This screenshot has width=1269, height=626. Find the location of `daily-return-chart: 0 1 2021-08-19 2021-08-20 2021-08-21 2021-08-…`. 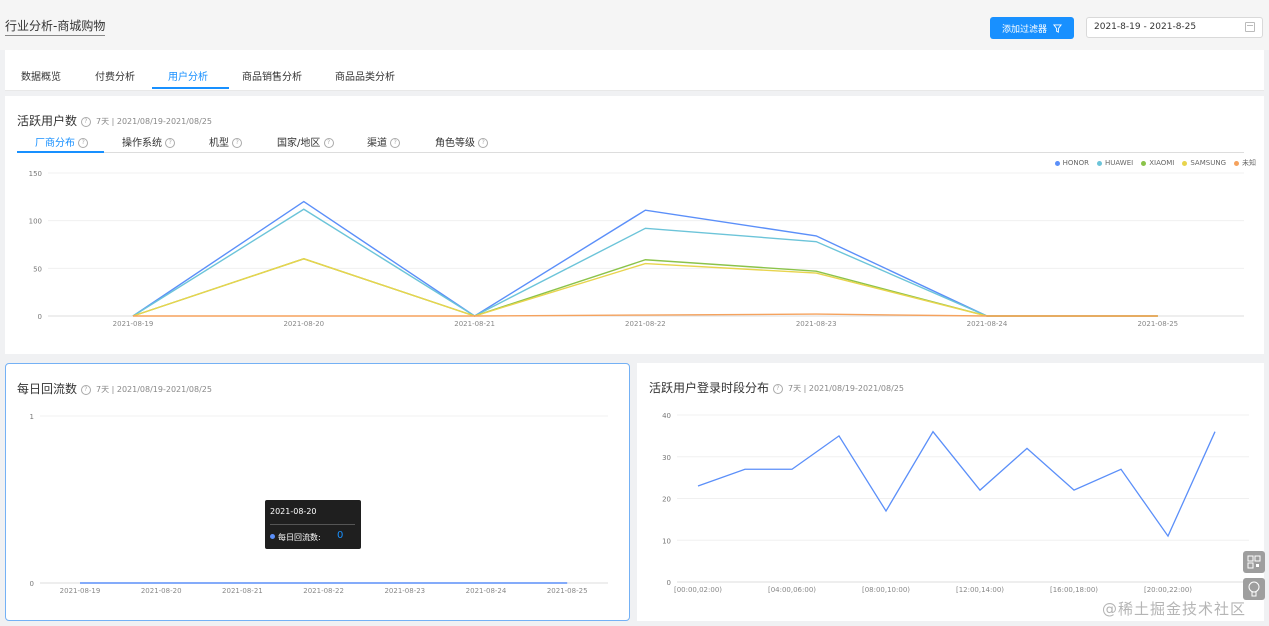

daily-return-chart: 0 1 2021-08-19 2021-08-20 2021-08-21 2021-08-… is located at coordinates (319, 504).